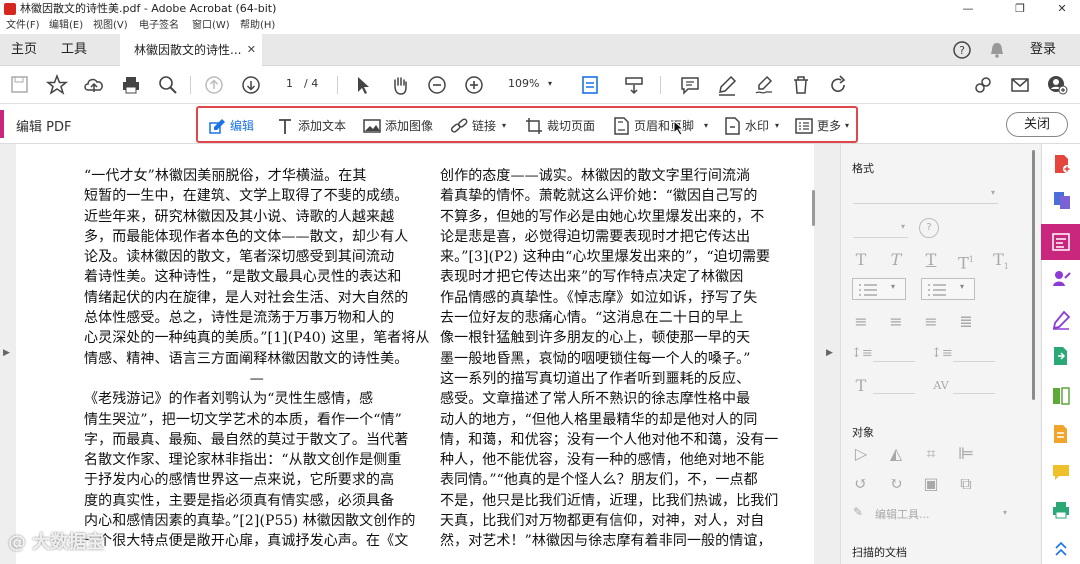 The height and width of the screenshot is (564, 1080). I want to click on zoom-level: 109%, so click(523, 83).